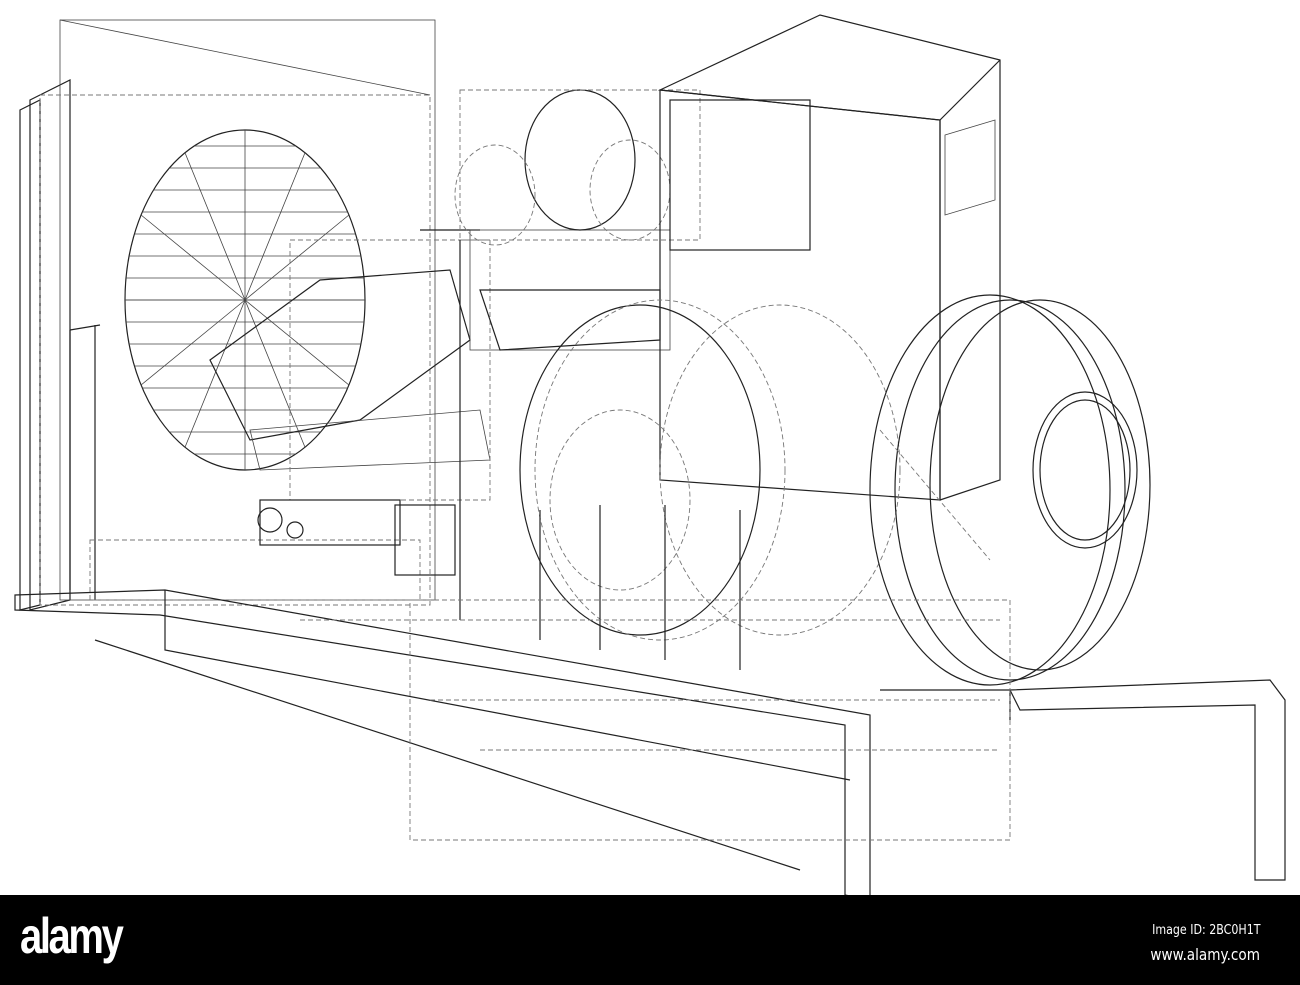 Image resolution: width=1300 pixels, height=985 pixels. Describe the element at coordinates (72, 936) in the screenshot. I see `alamy-logo: alamy` at that location.